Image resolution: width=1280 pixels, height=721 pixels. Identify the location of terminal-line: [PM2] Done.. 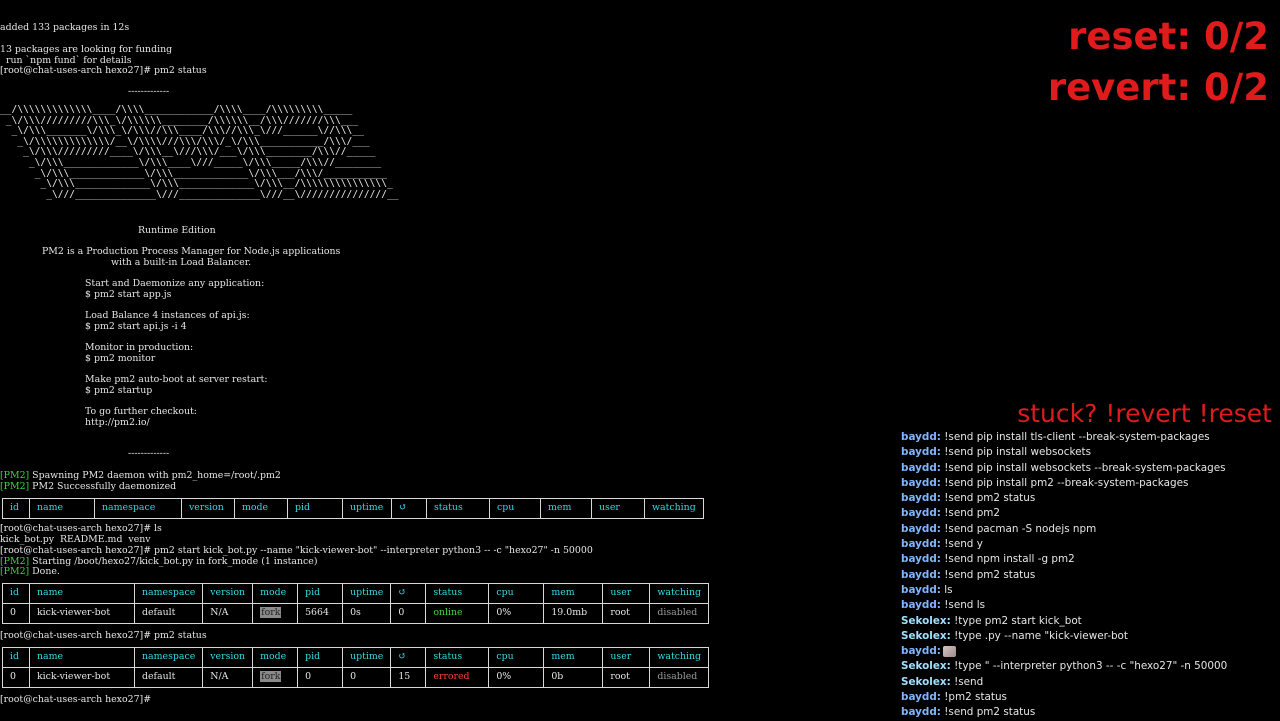
(30, 572).